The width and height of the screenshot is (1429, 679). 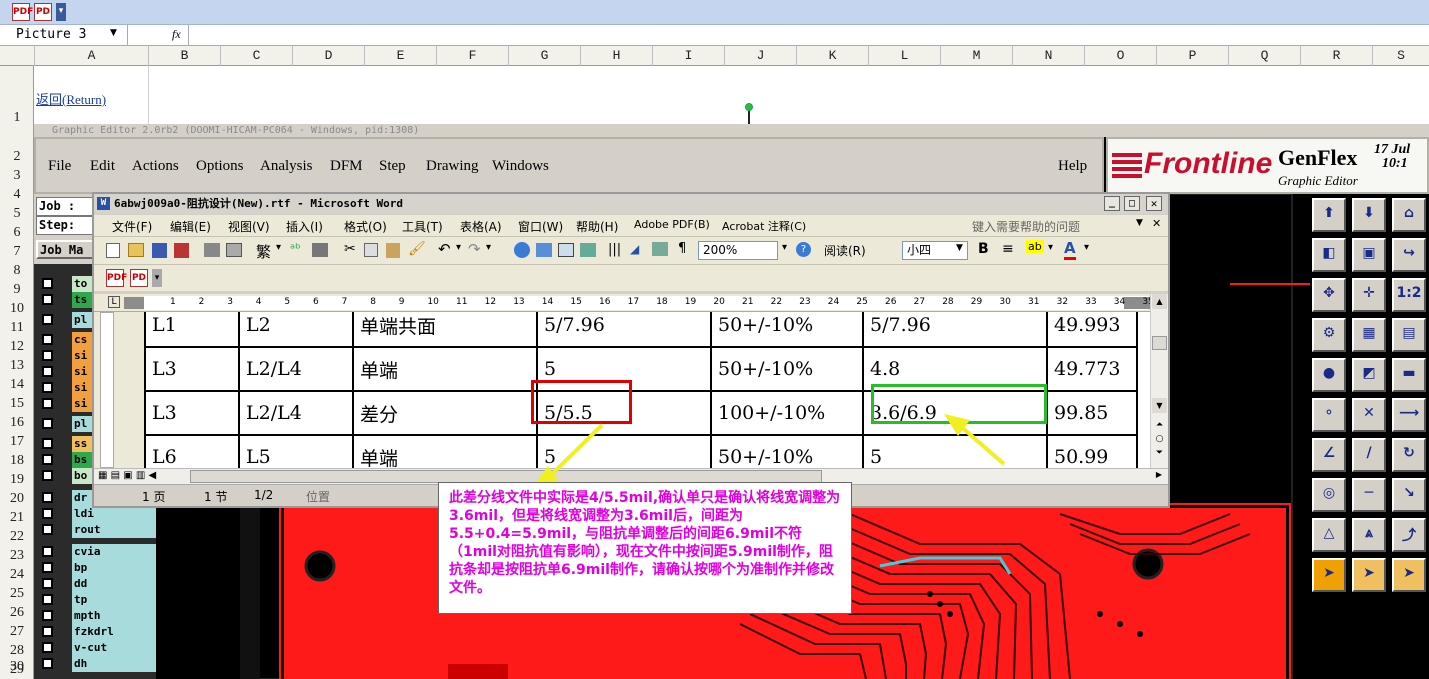 What do you see at coordinates (575, 451) in the screenshot?
I see `yellow-arrow-left` at bounding box center [575, 451].